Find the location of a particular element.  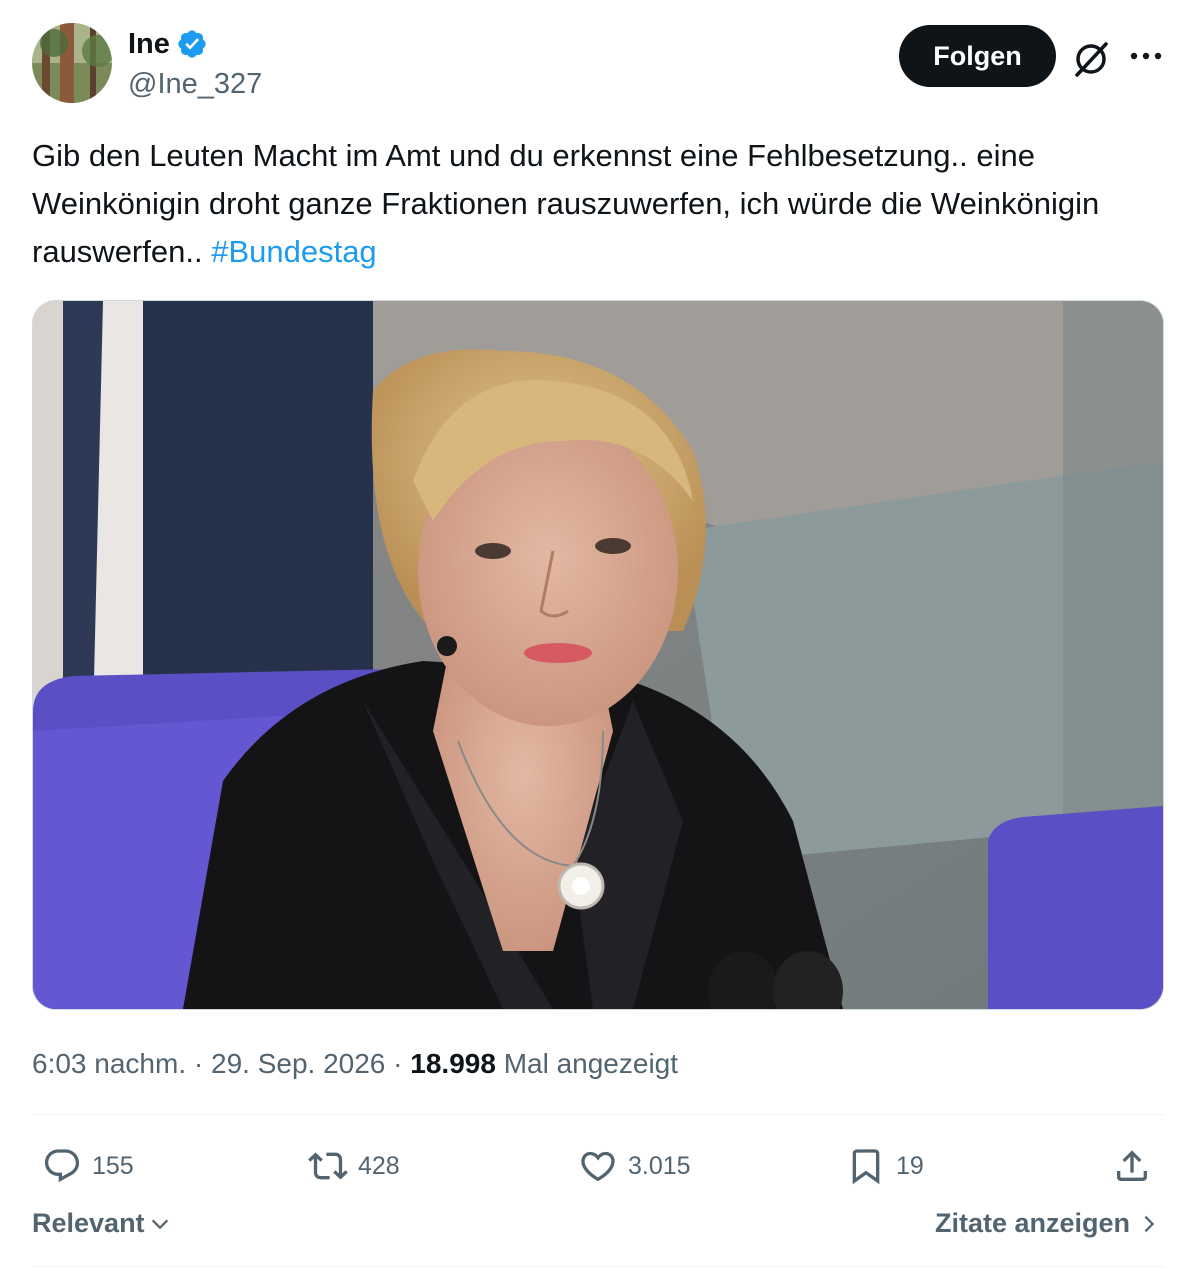

repost-icon is located at coordinates (328, 1166).